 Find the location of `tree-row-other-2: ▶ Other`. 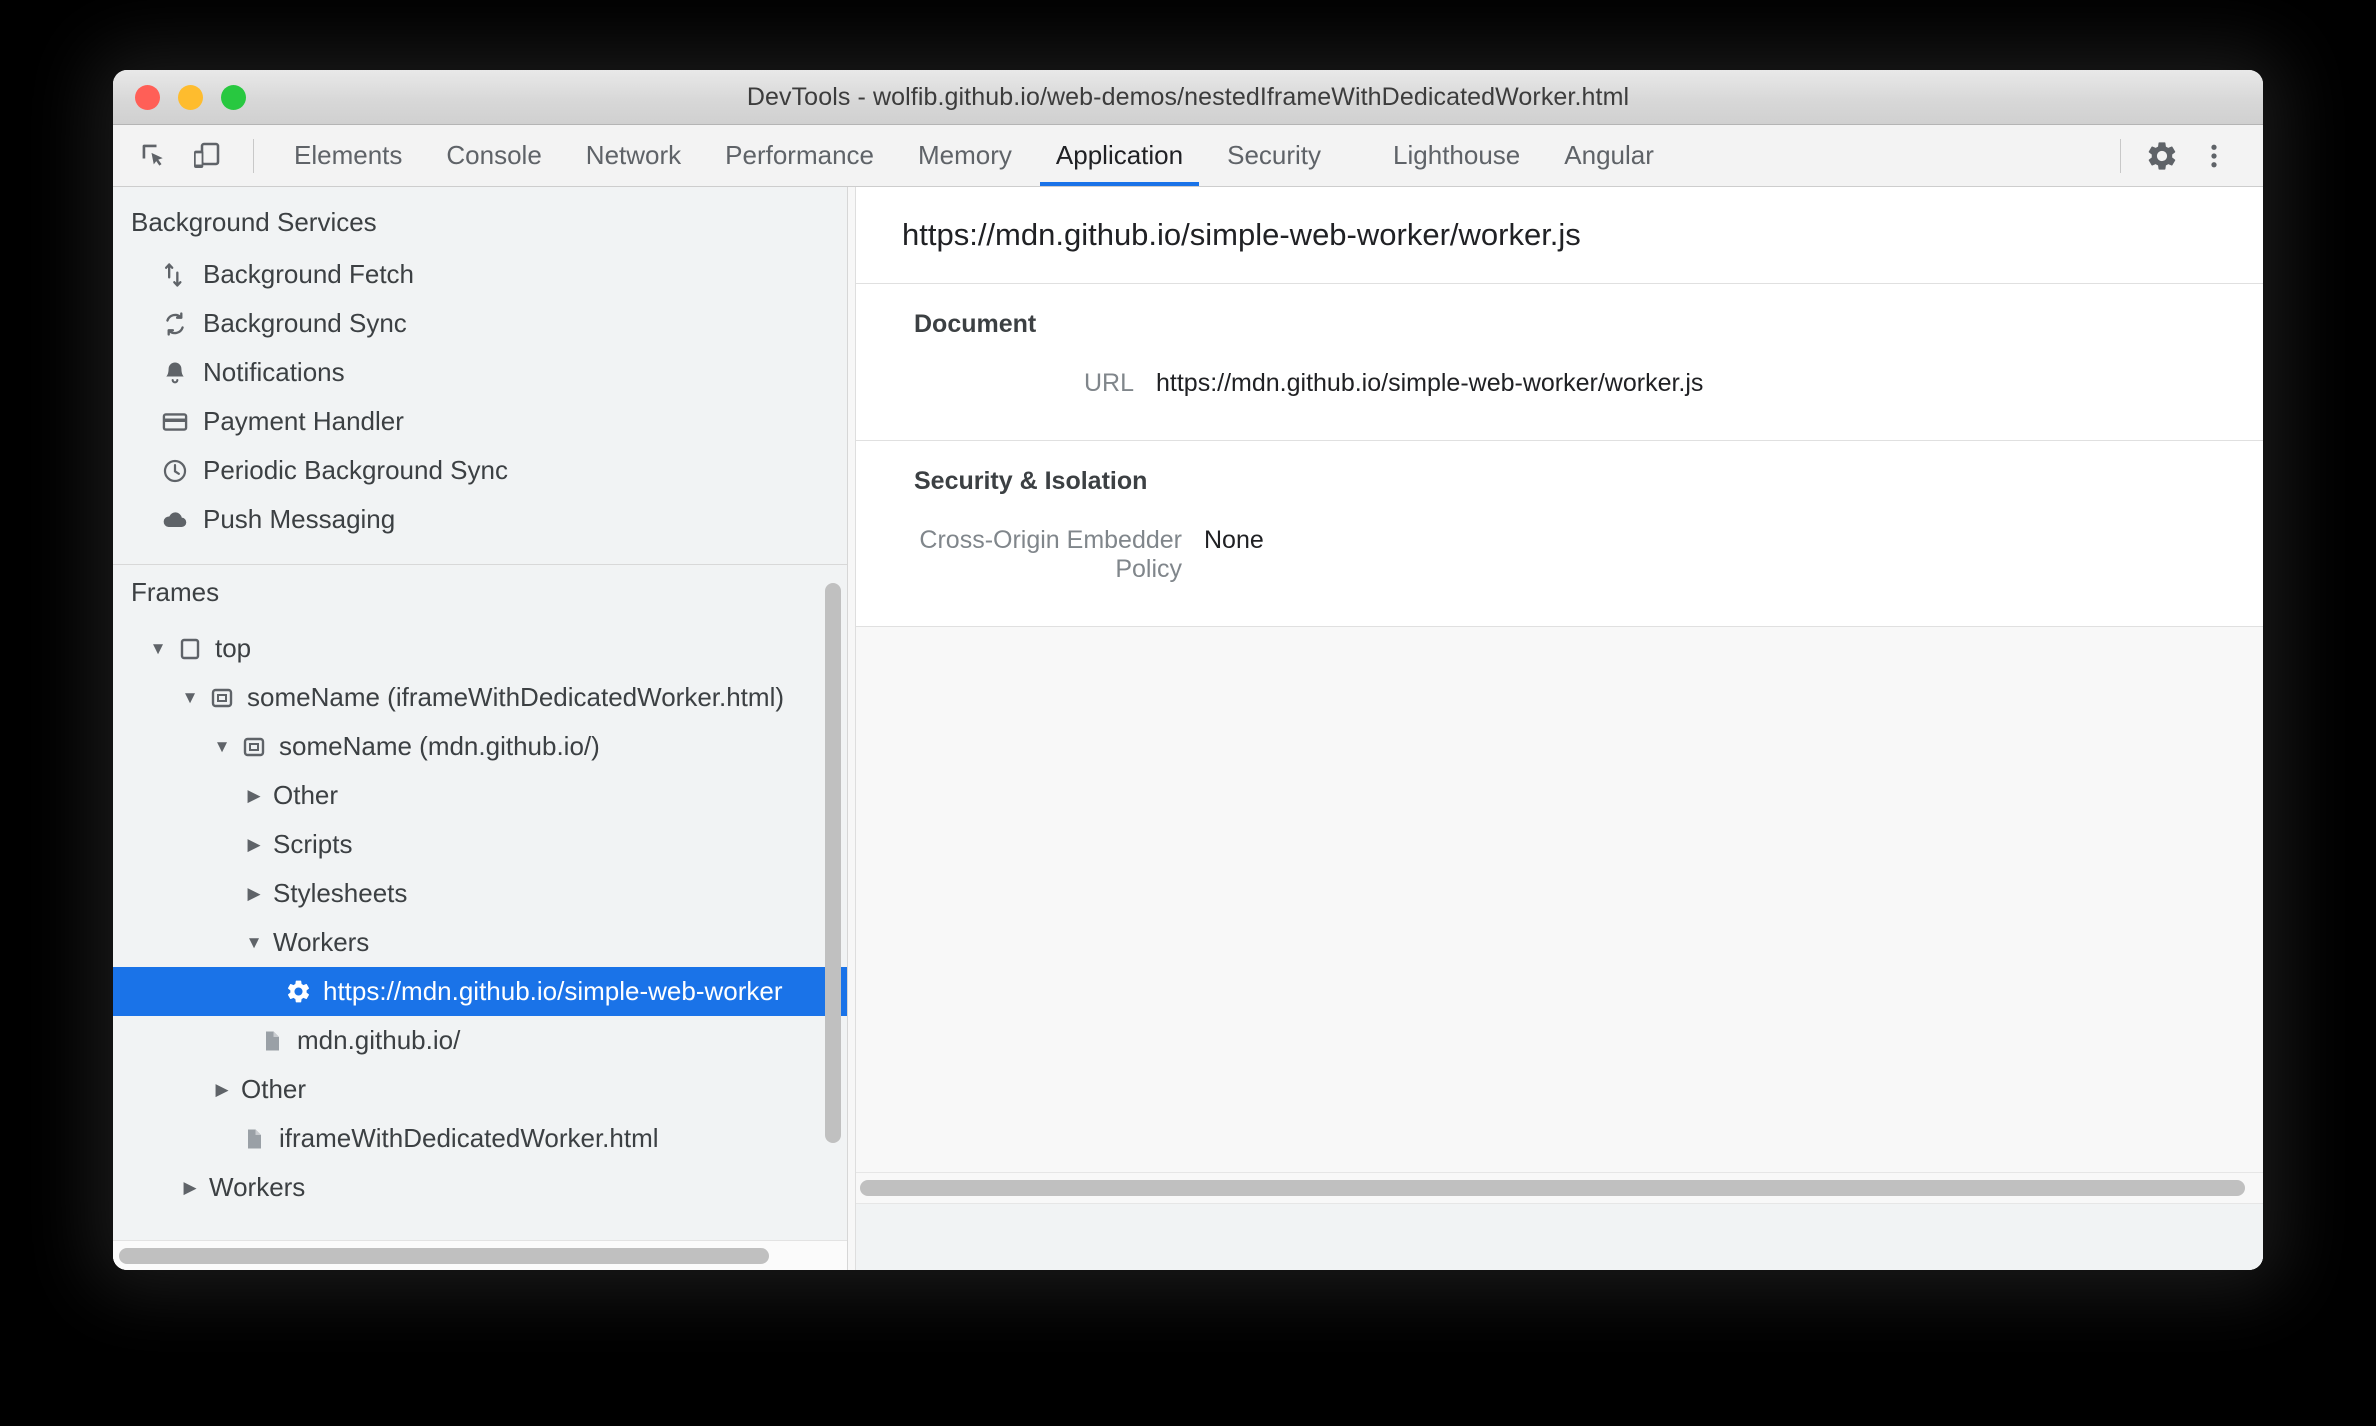

tree-row-other-2: ▶ Other is located at coordinates (480, 1089).